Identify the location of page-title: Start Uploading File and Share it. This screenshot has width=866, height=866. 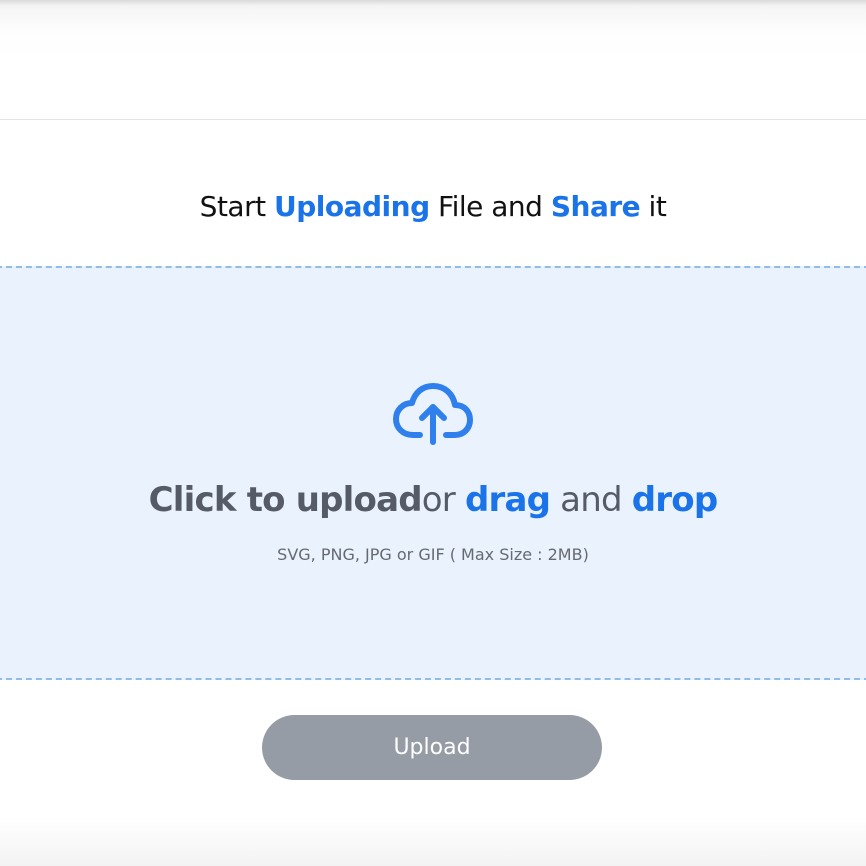
(433, 206).